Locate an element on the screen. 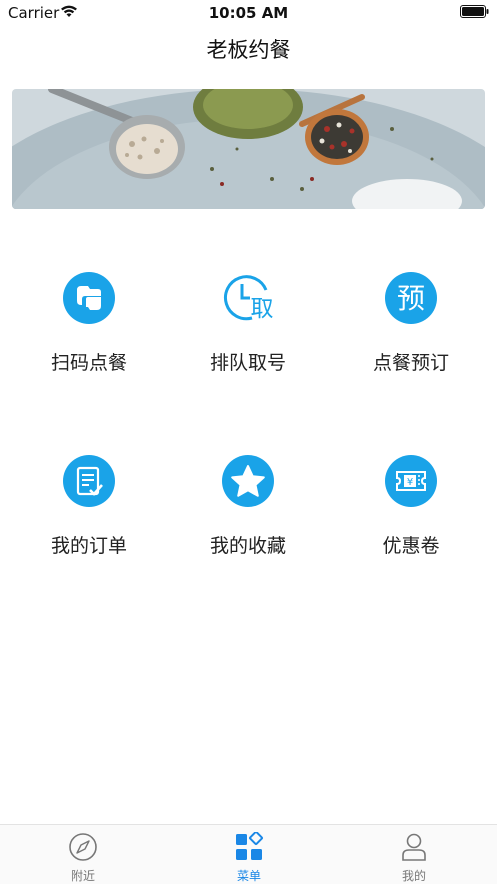 This screenshot has height=884, width=497. grid-item-label: 排队取号 is located at coordinates (247, 363).